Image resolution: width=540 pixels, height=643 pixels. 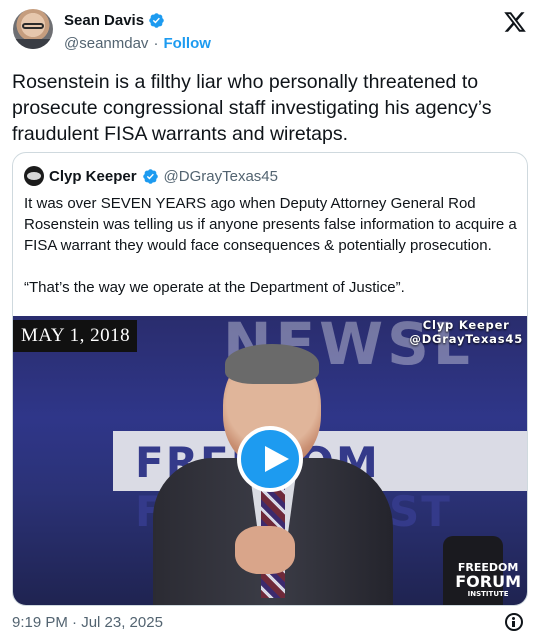 I want to click on author-handle-row: @seanmdav · Follow, so click(x=137, y=43).